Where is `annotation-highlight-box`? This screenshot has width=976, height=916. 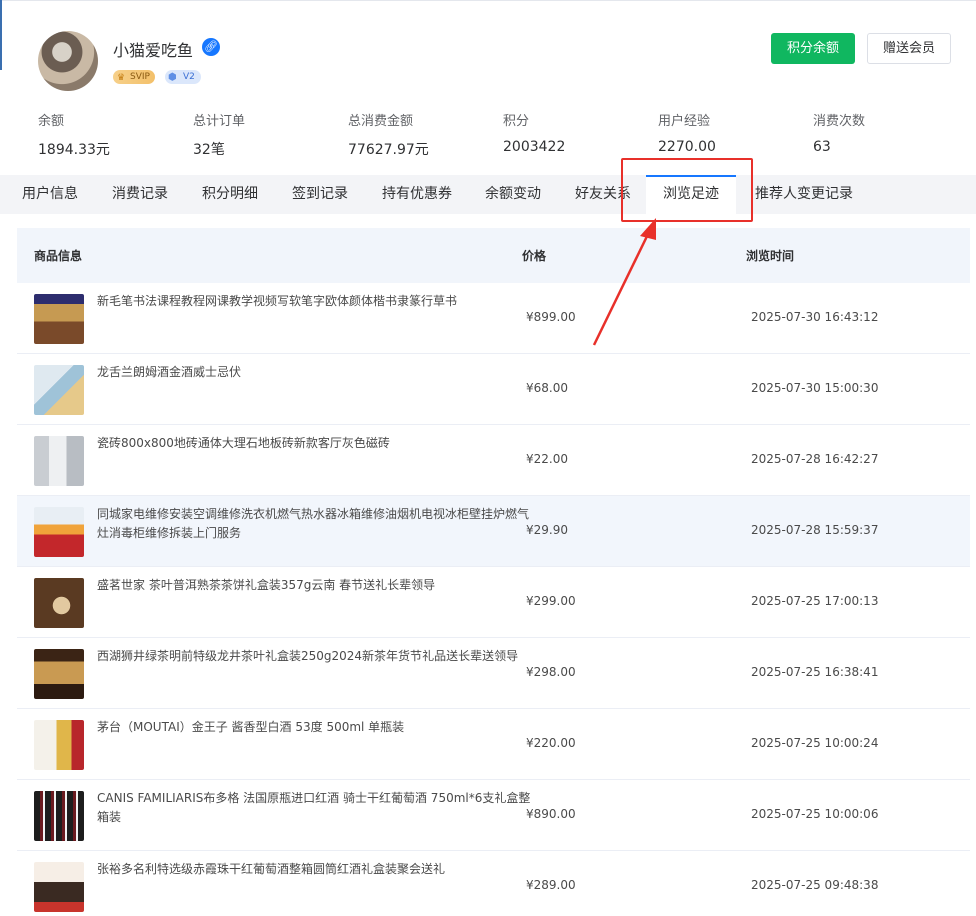 annotation-highlight-box is located at coordinates (687, 190).